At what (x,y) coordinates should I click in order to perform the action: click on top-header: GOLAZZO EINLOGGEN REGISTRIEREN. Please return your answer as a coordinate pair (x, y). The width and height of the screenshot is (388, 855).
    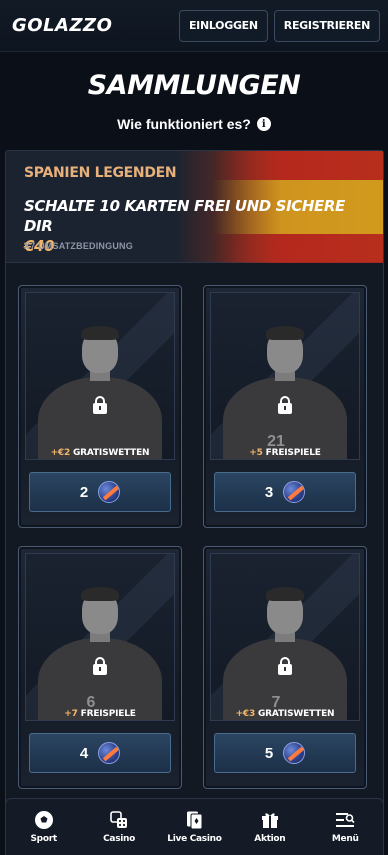
    Looking at the image, I should click on (194, 26).